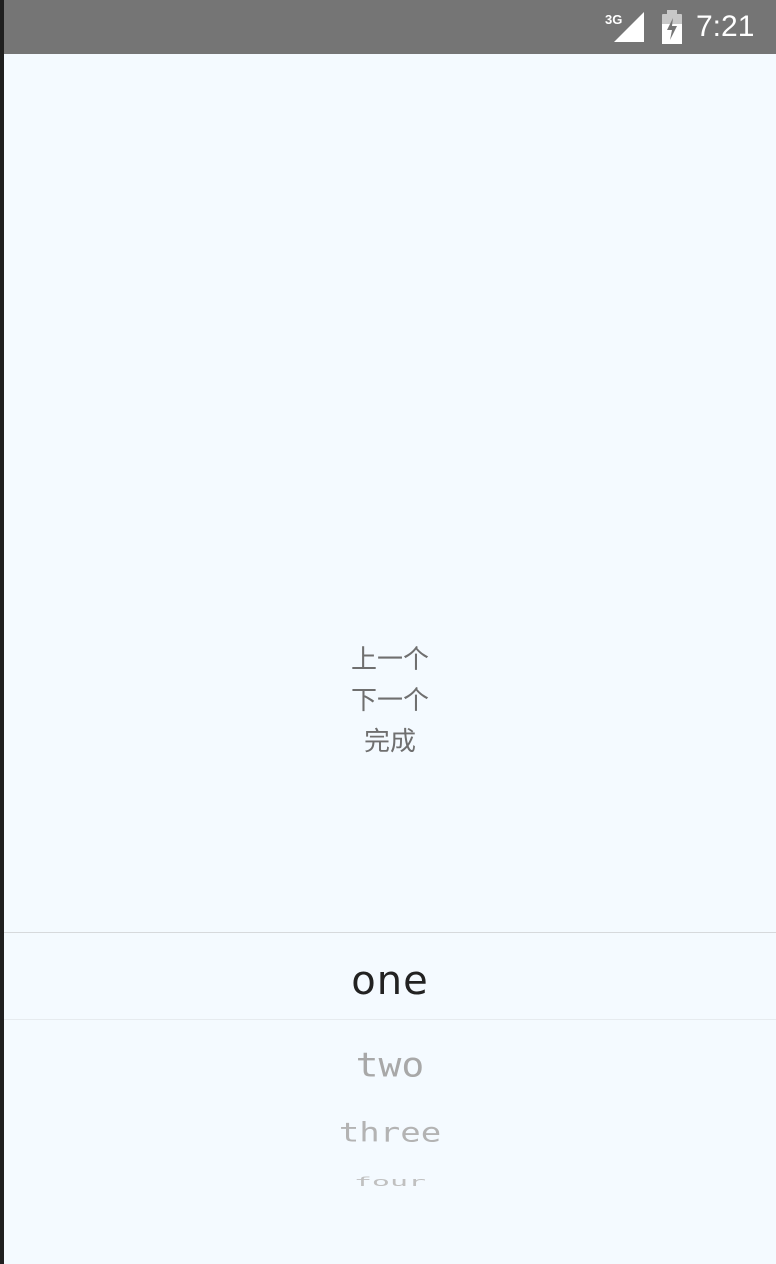 The height and width of the screenshot is (1264, 776). I want to click on previous-button: 上一个, so click(390, 660).